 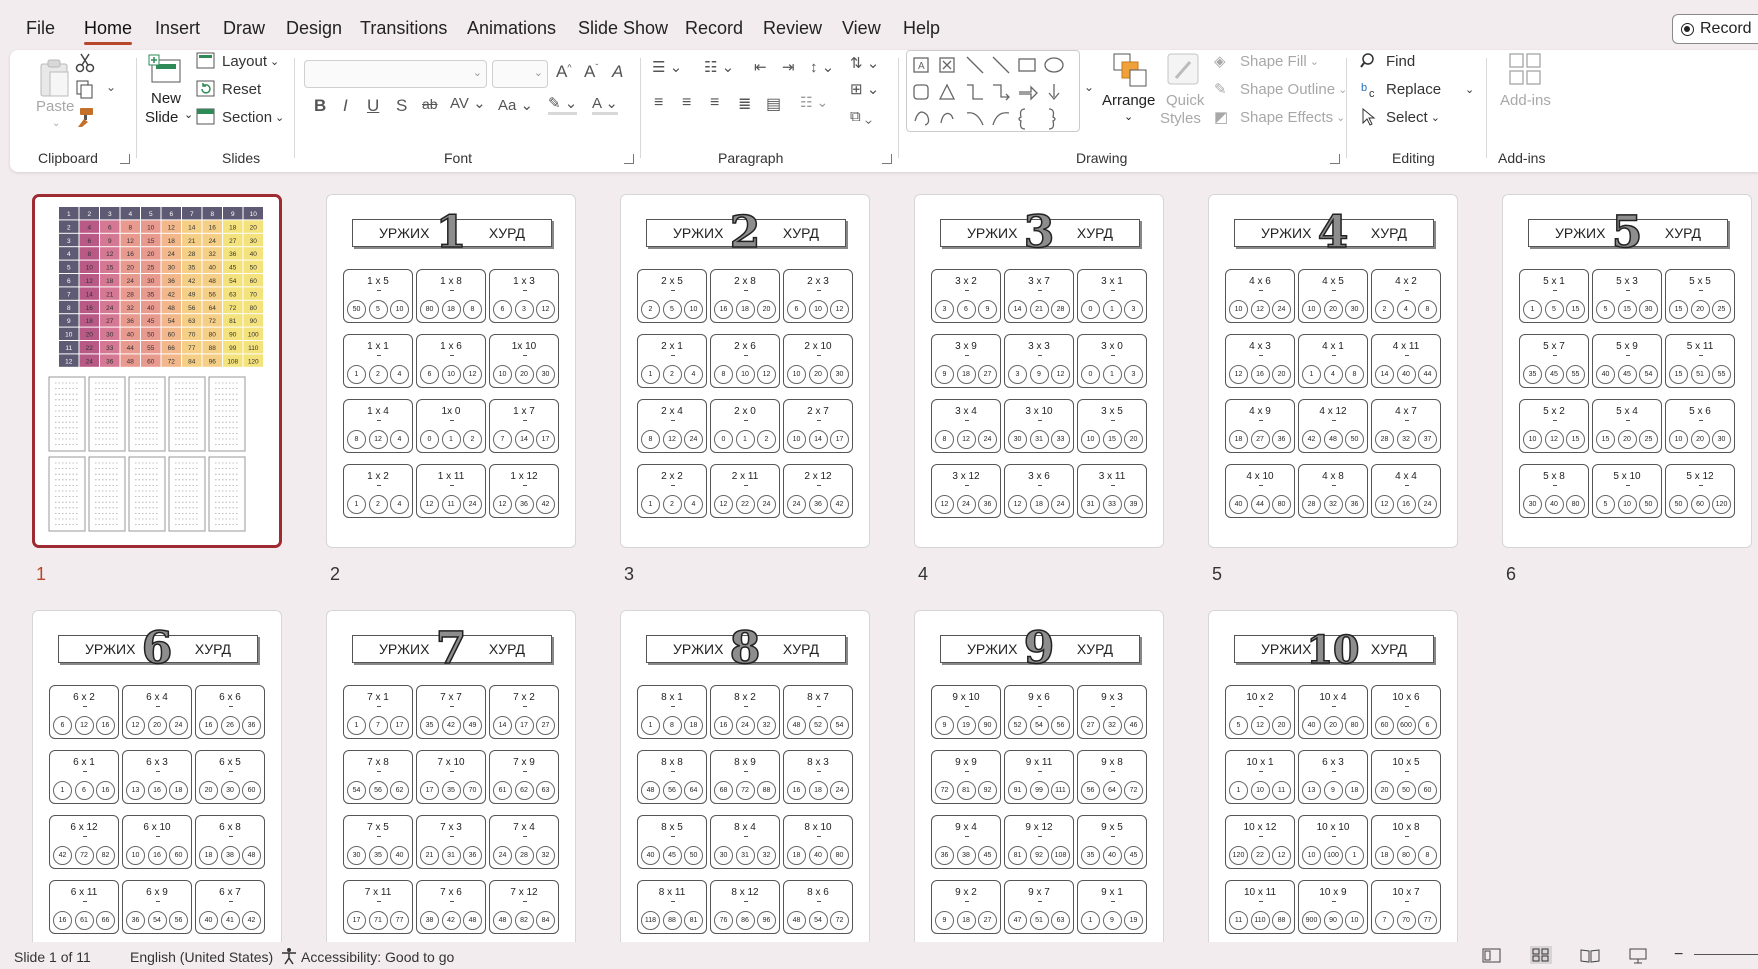 I want to click on character-spacing-icon: AV ⌄, so click(x=468, y=103).